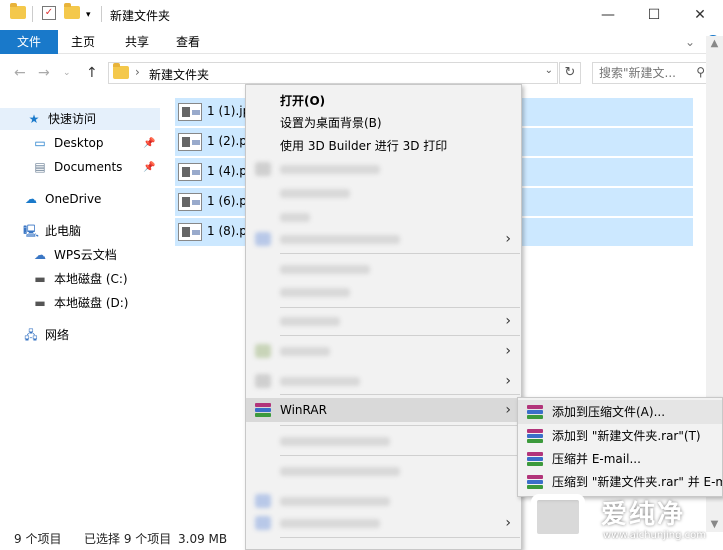 This screenshot has width=723, height=550. I want to click on quick-access-dropdown-icon: ▾, so click(88, 15).